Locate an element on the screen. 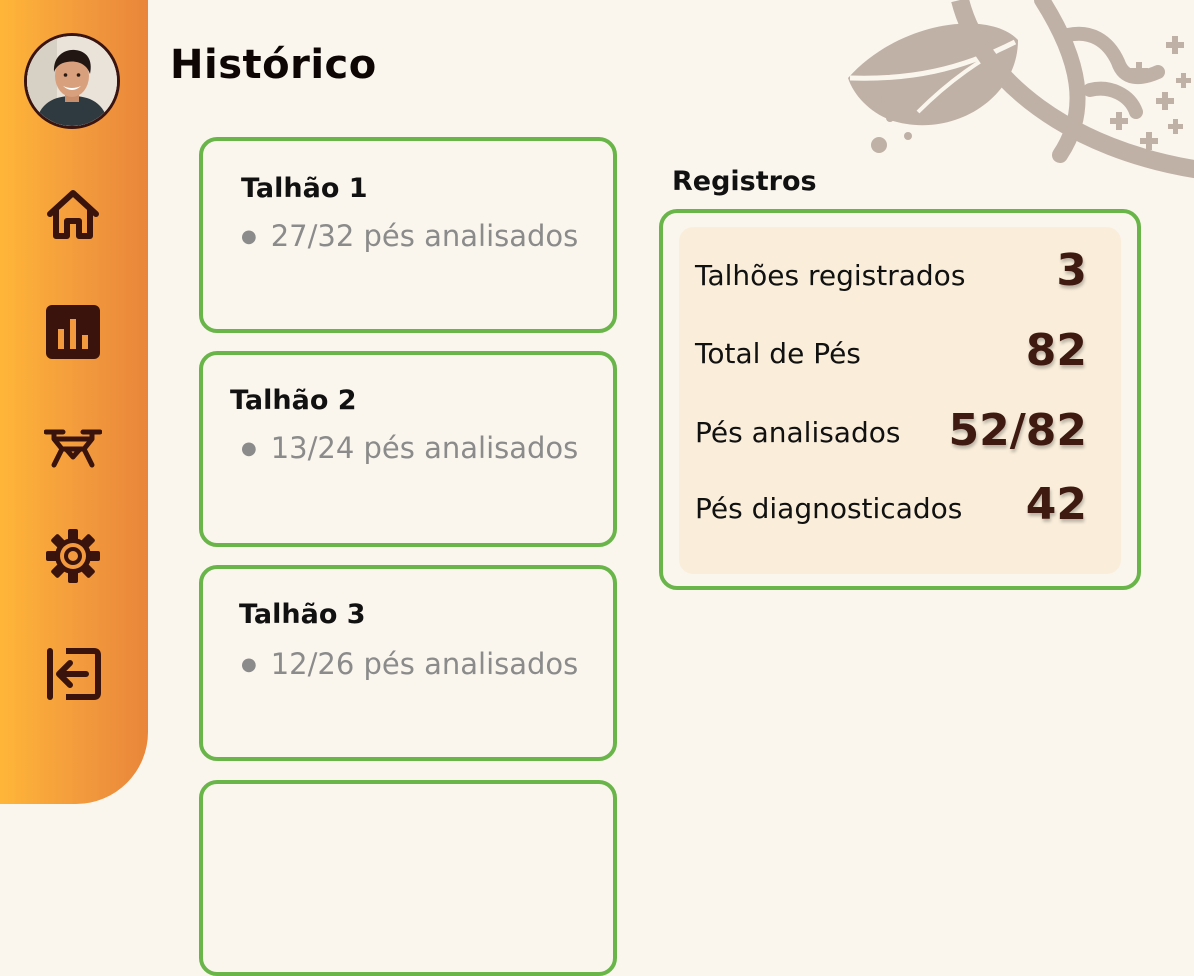 Image resolution: width=1194 pixels, height=976 pixels. plot-progress-text: 13/24 pés analisados is located at coordinates (424, 448).